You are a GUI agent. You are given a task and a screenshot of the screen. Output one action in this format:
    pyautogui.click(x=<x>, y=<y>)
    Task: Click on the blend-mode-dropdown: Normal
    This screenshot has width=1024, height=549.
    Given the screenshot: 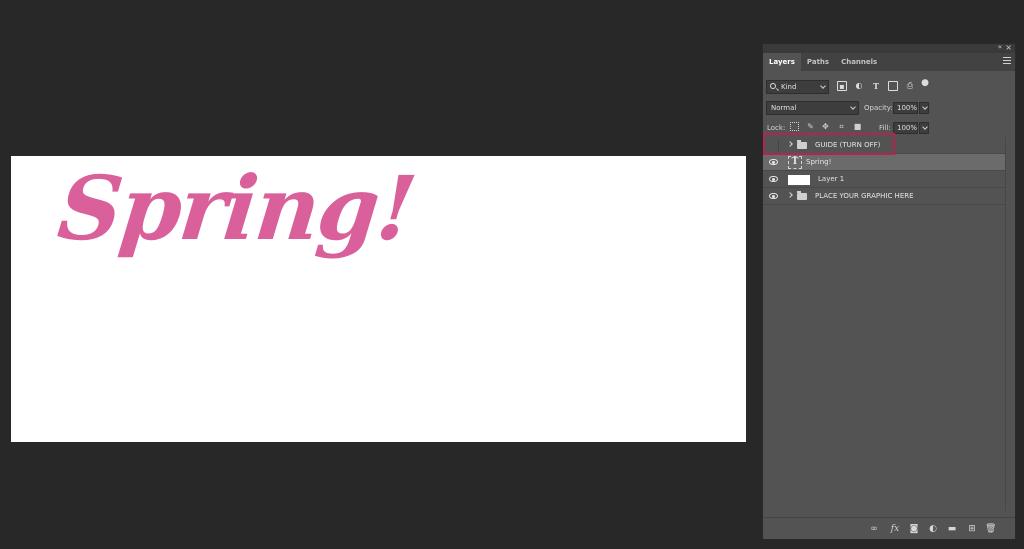 What is the action you would take?
    pyautogui.click(x=812, y=108)
    